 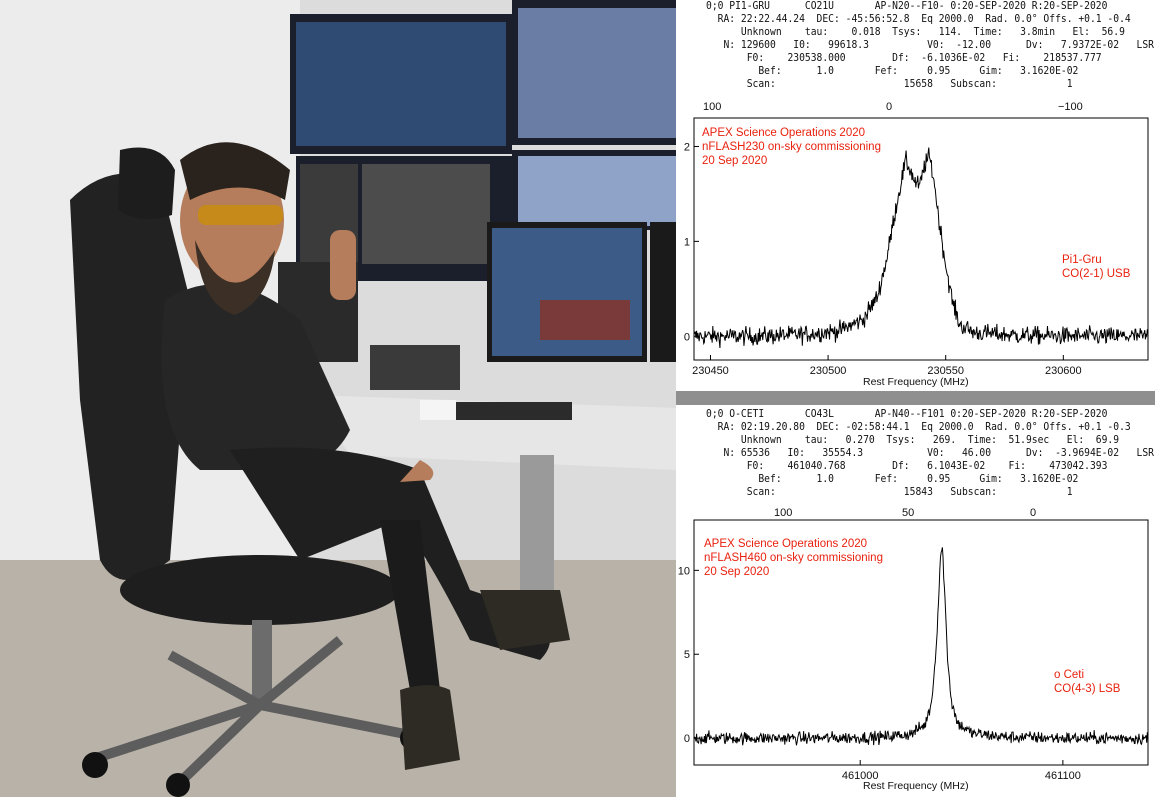 I want to click on spectrum-plot-top: 230450 230500 230550 230600012, so click(x=916, y=247).